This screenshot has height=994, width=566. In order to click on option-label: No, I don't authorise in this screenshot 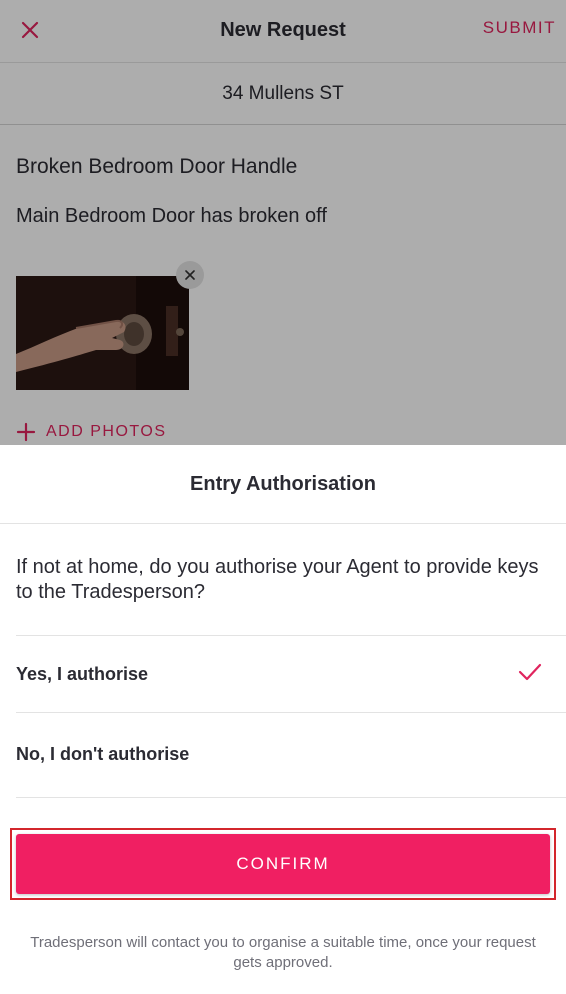, I will do `click(103, 754)`.